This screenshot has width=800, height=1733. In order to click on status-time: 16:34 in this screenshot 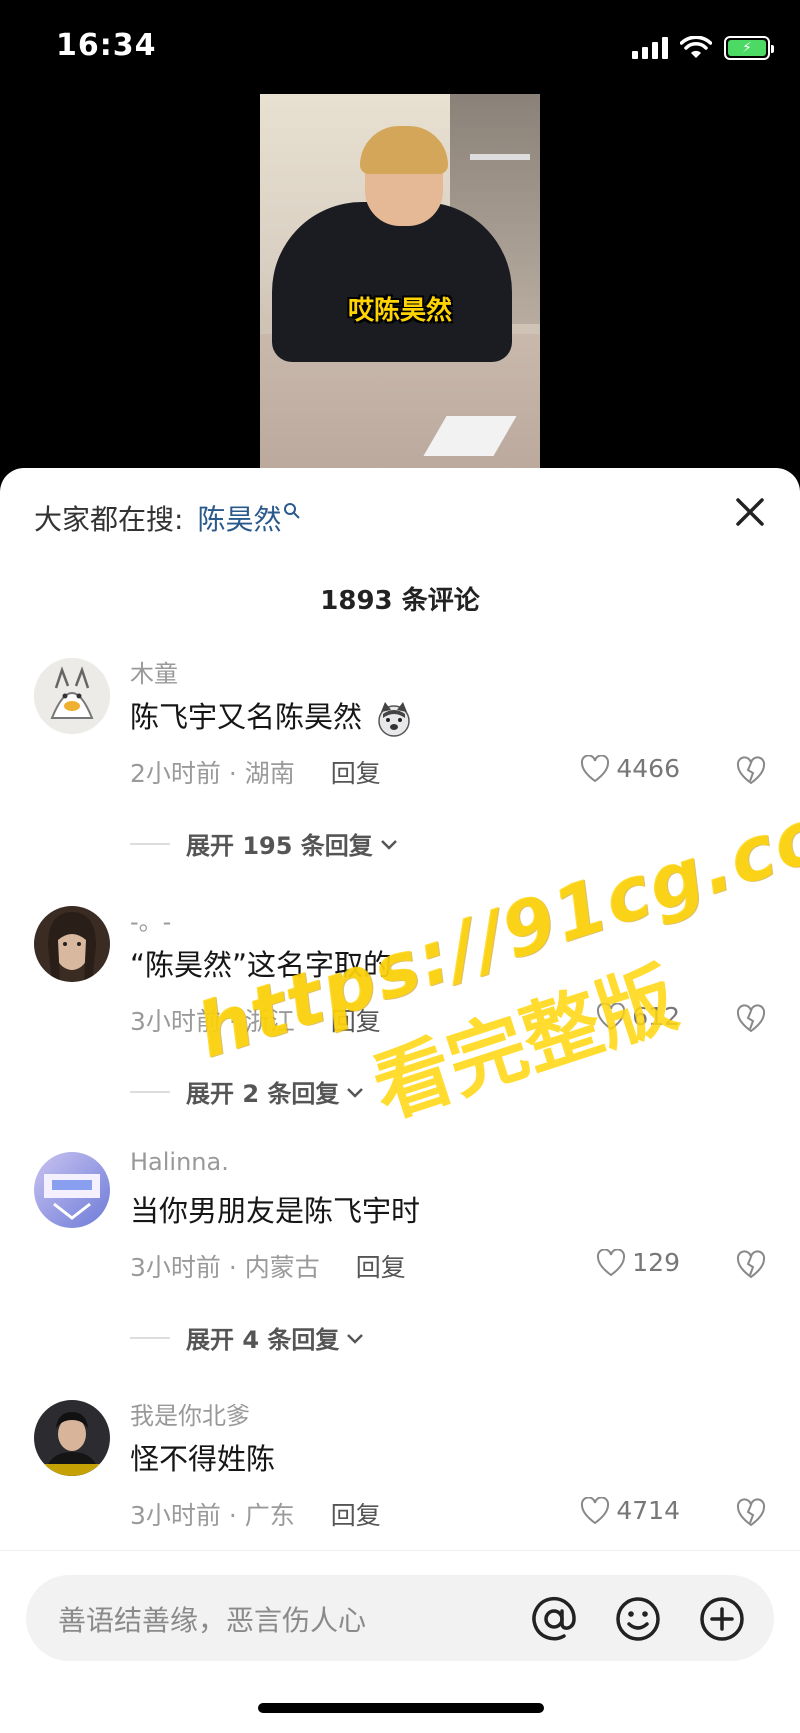, I will do `click(106, 45)`.